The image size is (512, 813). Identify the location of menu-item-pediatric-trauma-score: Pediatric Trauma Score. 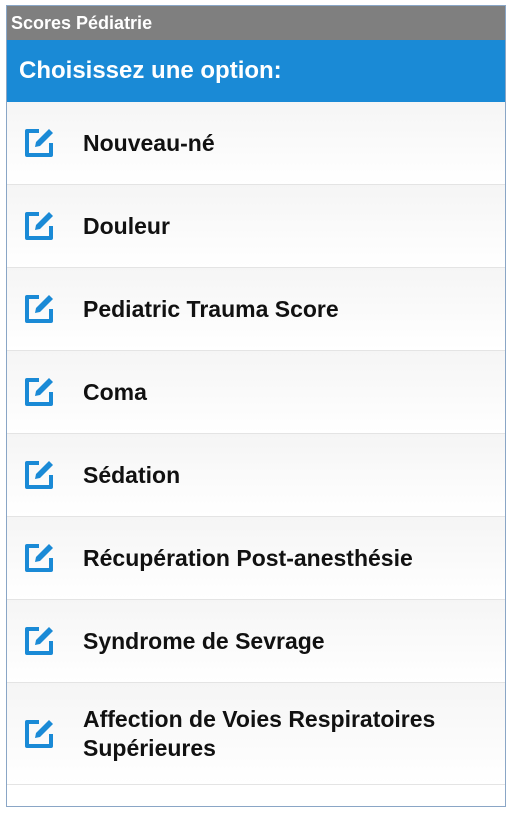
(256, 309).